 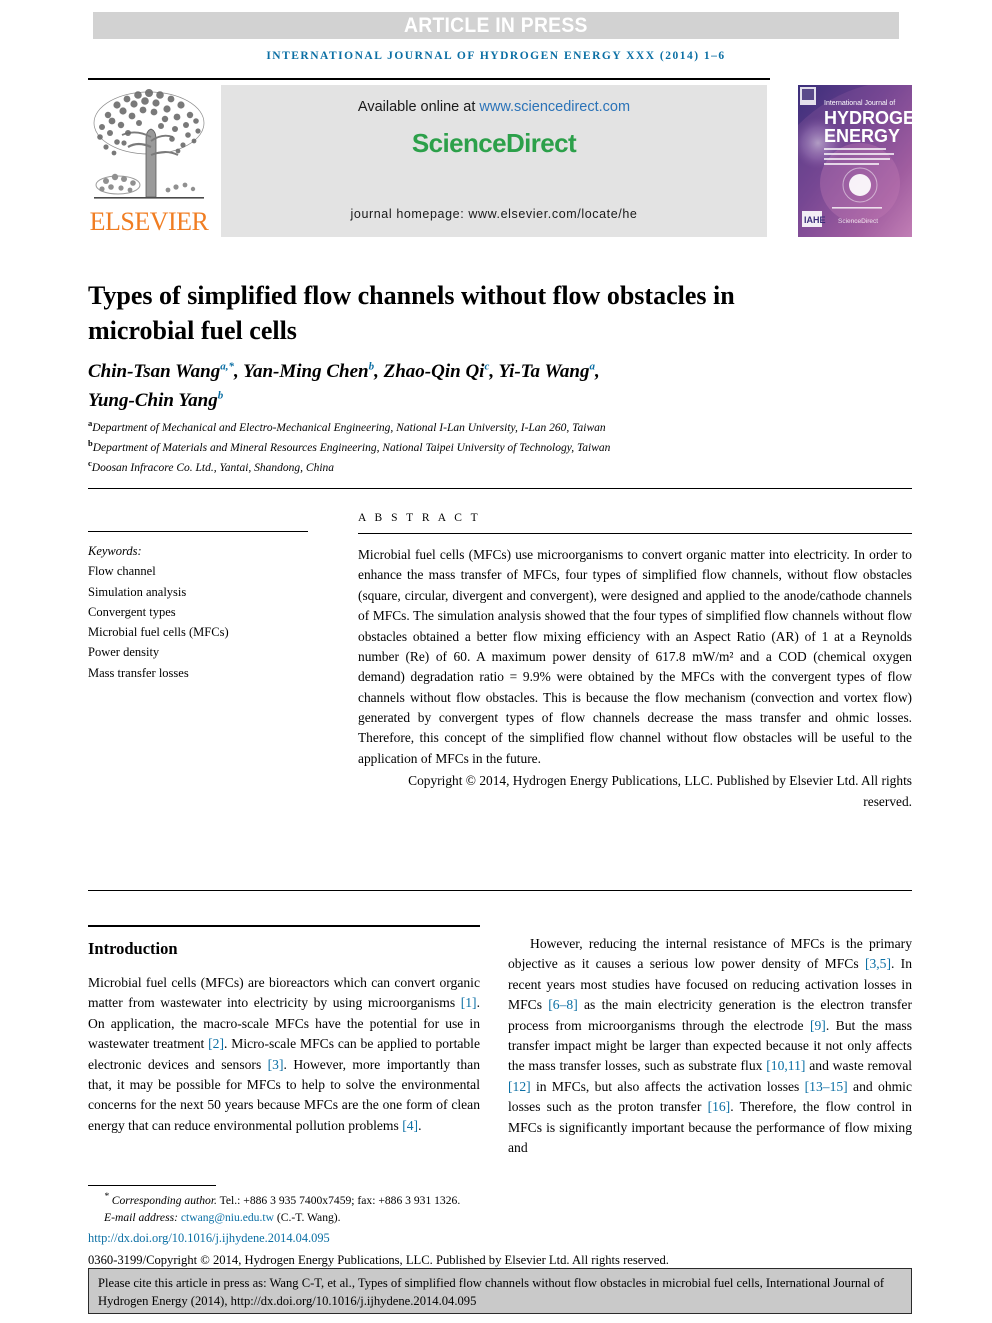 What do you see at coordinates (635, 533) in the screenshot?
I see `abstract-label-divider` at bounding box center [635, 533].